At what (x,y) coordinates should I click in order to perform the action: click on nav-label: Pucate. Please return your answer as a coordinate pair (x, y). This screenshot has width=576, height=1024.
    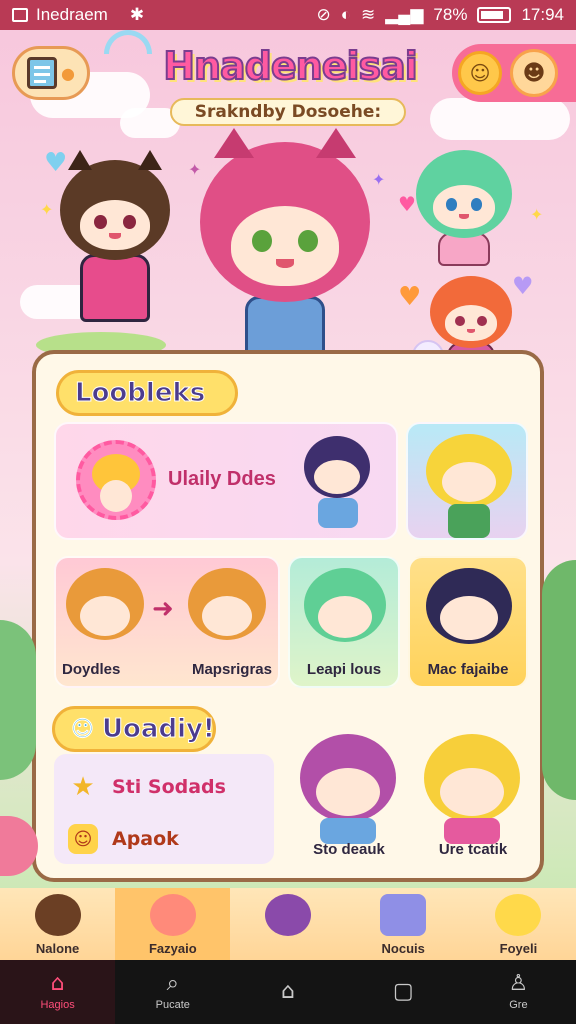
    Looking at the image, I should click on (172, 1005).